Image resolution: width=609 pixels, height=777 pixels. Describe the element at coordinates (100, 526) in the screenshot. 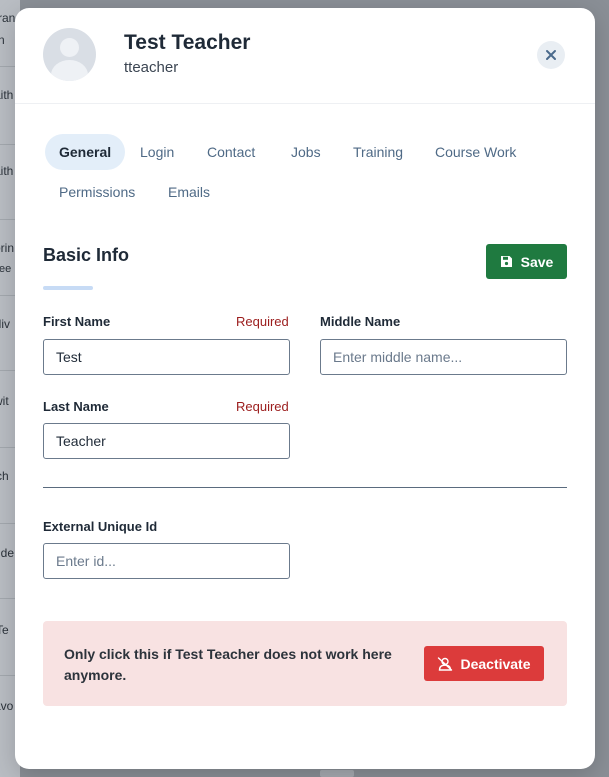

I see `external-id-label: External Unique Id` at that location.